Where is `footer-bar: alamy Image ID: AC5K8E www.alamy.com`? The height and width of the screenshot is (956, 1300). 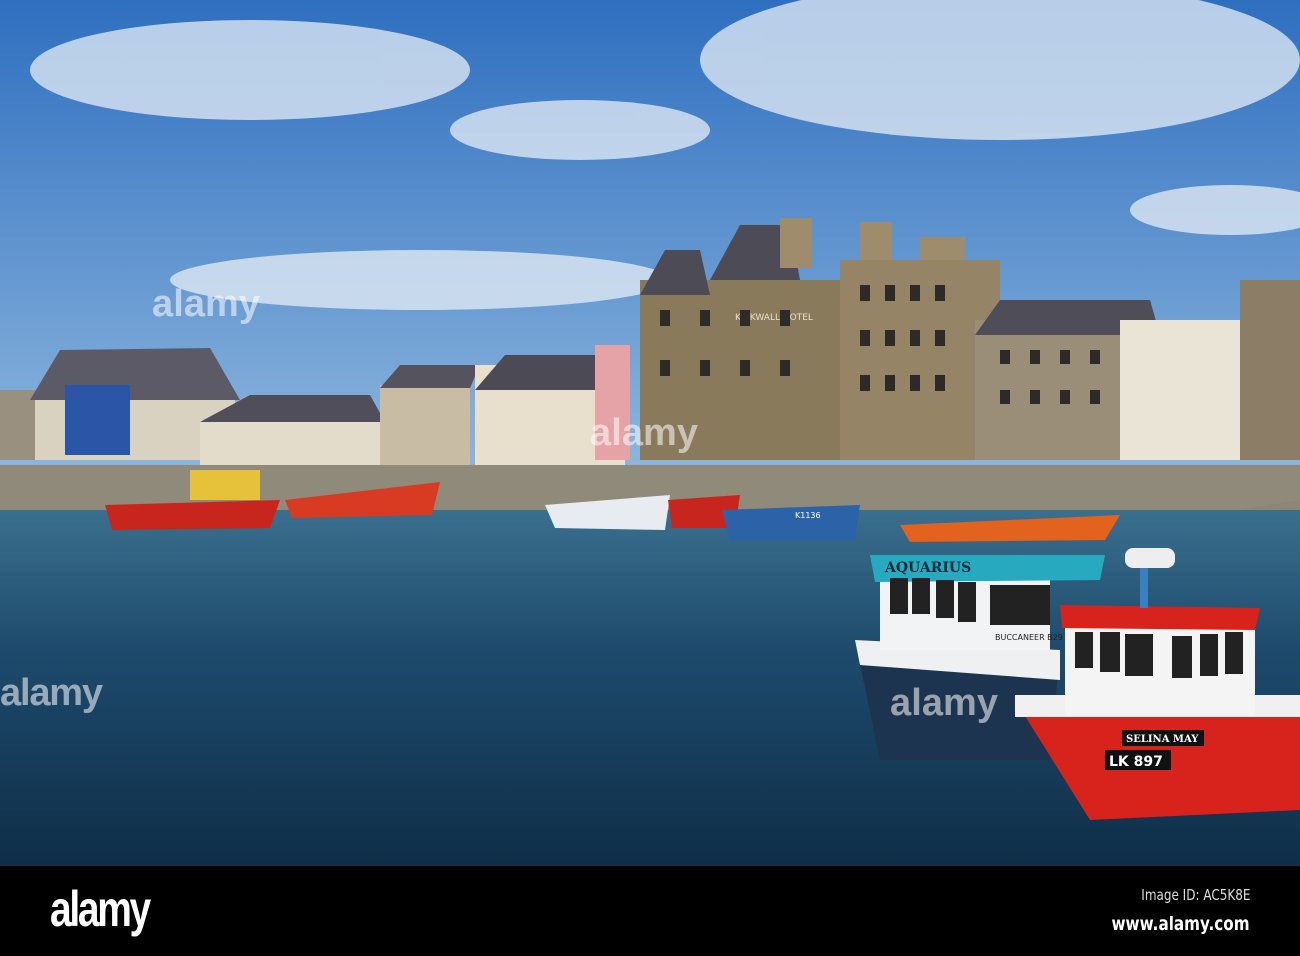
footer-bar: alamy Image ID: AC5K8E www.alamy.com is located at coordinates (650, 911).